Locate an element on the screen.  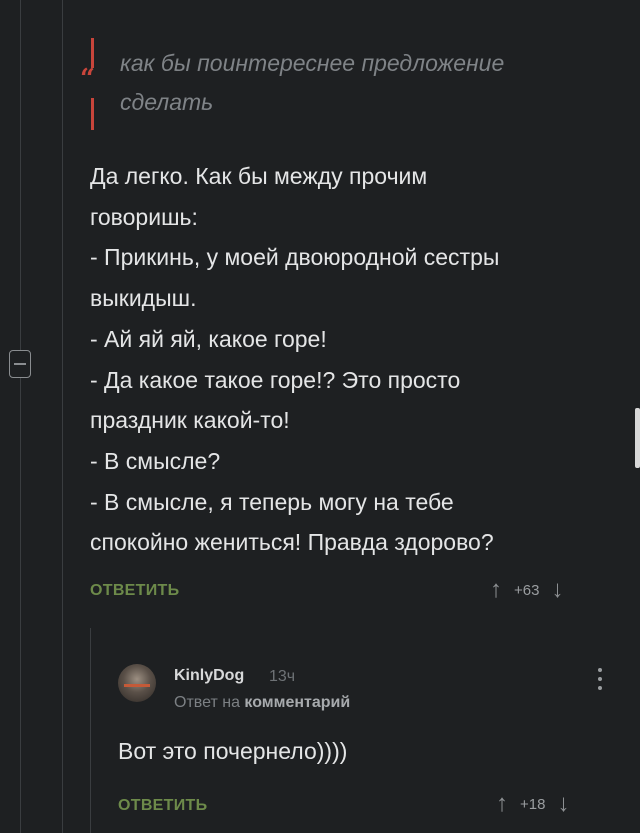
comment-line: - В смысле, я теперь могу на тебе is located at coordinates (272, 501).